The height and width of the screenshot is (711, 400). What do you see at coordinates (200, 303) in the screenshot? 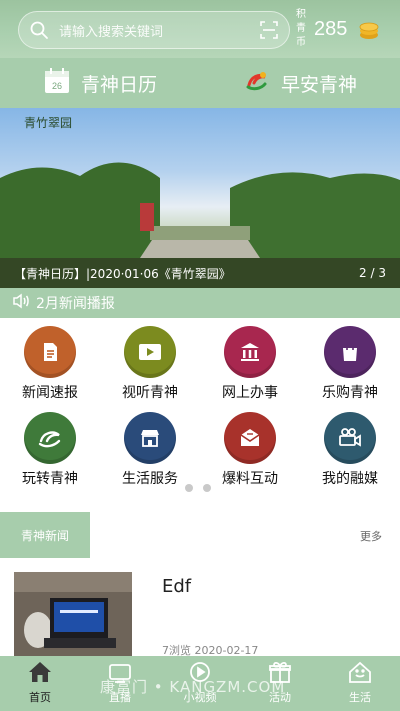
I see `news-broadcast-bar: 2月新闻播报` at bounding box center [200, 303].